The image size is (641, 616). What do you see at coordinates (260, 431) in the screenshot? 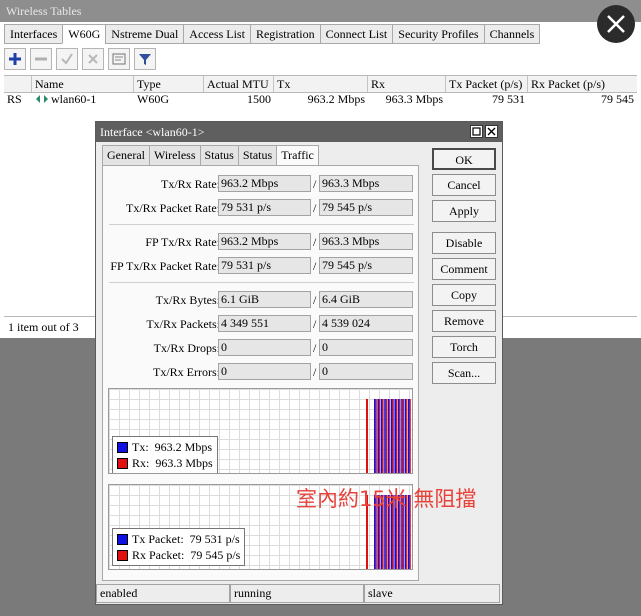
I see `rate-graph: Tx: 963.2 Mbps Rx: 963.3 Mbps` at bounding box center [260, 431].